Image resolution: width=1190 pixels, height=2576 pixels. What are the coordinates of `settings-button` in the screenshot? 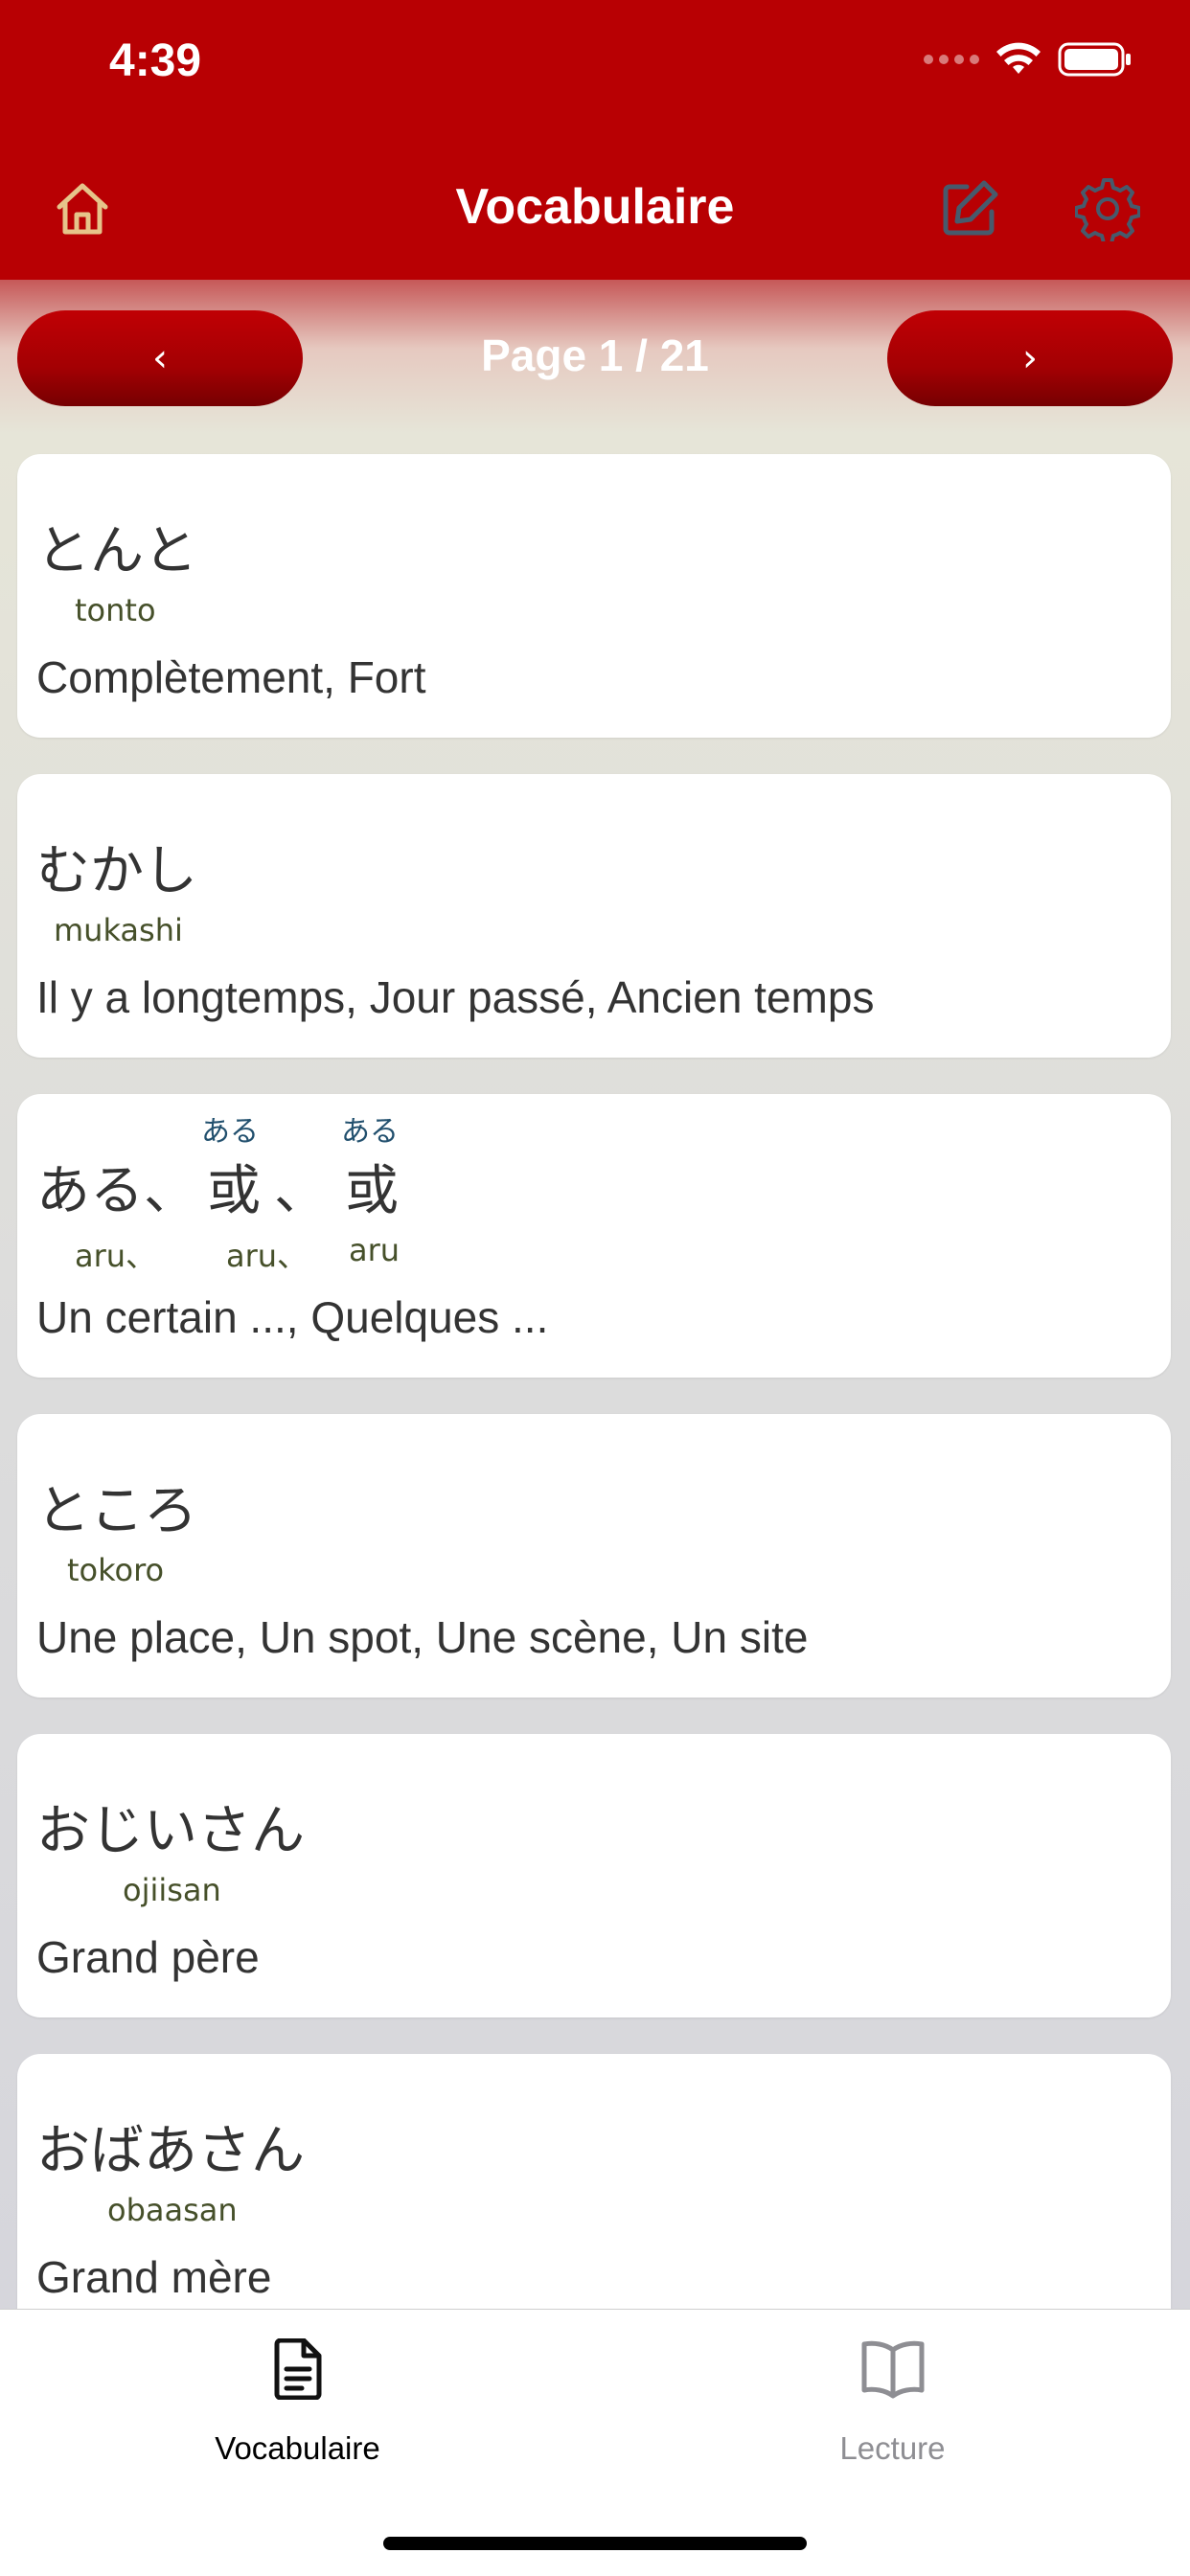 It's located at (1107, 208).